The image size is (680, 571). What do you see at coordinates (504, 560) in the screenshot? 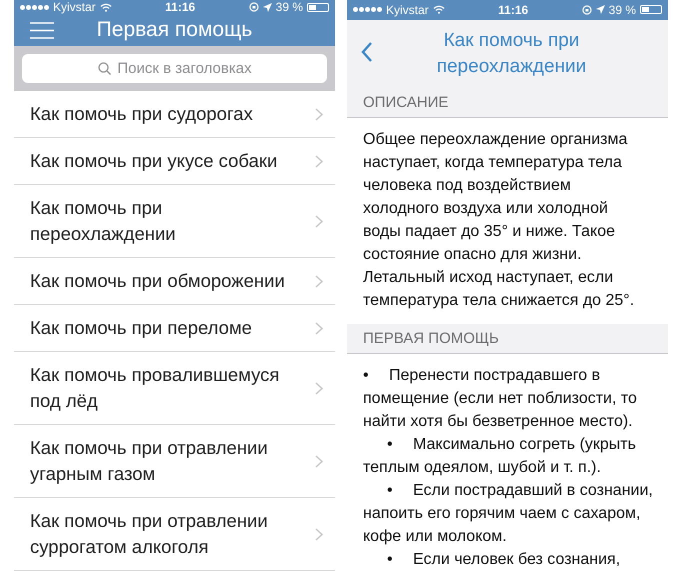
I see `bullet-item: • Если человек без сознания,` at bounding box center [504, 560].